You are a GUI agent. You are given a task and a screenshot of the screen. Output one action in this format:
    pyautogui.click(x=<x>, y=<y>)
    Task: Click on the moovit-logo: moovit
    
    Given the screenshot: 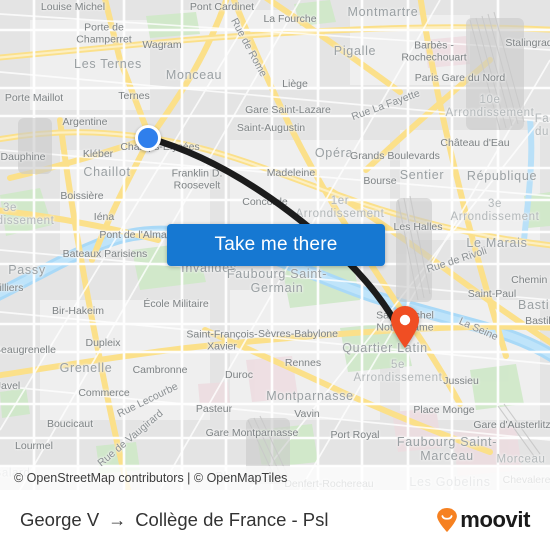 What is the action you would take?
    pyautogui.click(x=483, y=520)
    